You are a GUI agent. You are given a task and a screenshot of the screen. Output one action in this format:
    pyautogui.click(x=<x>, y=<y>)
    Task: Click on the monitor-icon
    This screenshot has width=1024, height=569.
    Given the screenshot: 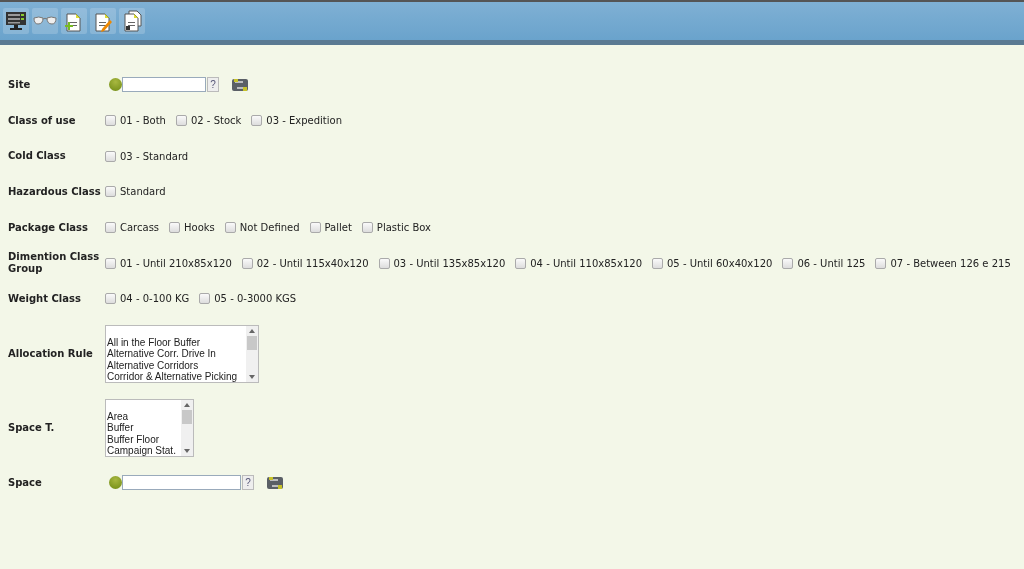 What is the action you would take?
    pyautogui.click(x=16, y=21)
    